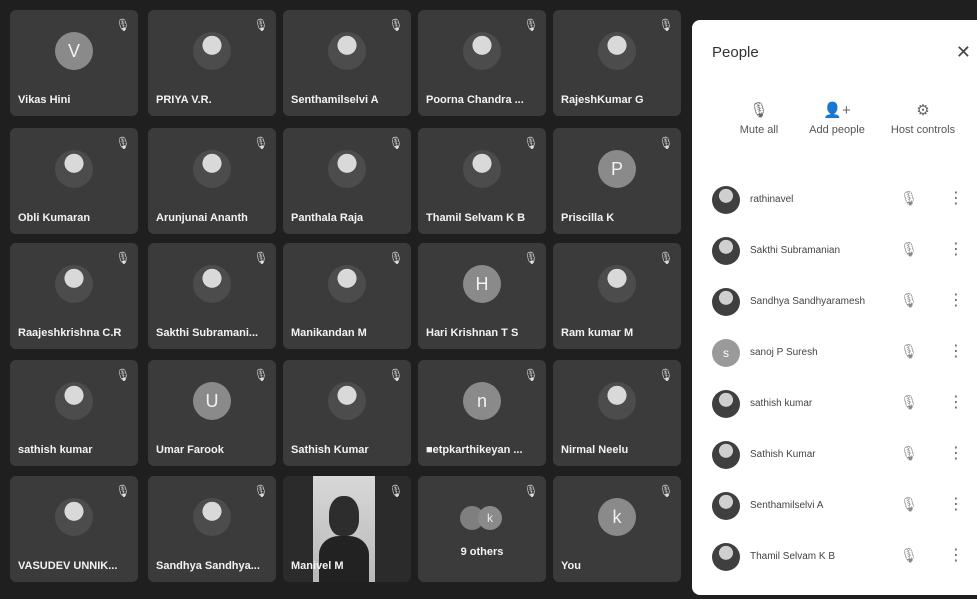  I want to click on participant-row: s sanoj P Suresh 🎙 ⋮, so click(834, 354).